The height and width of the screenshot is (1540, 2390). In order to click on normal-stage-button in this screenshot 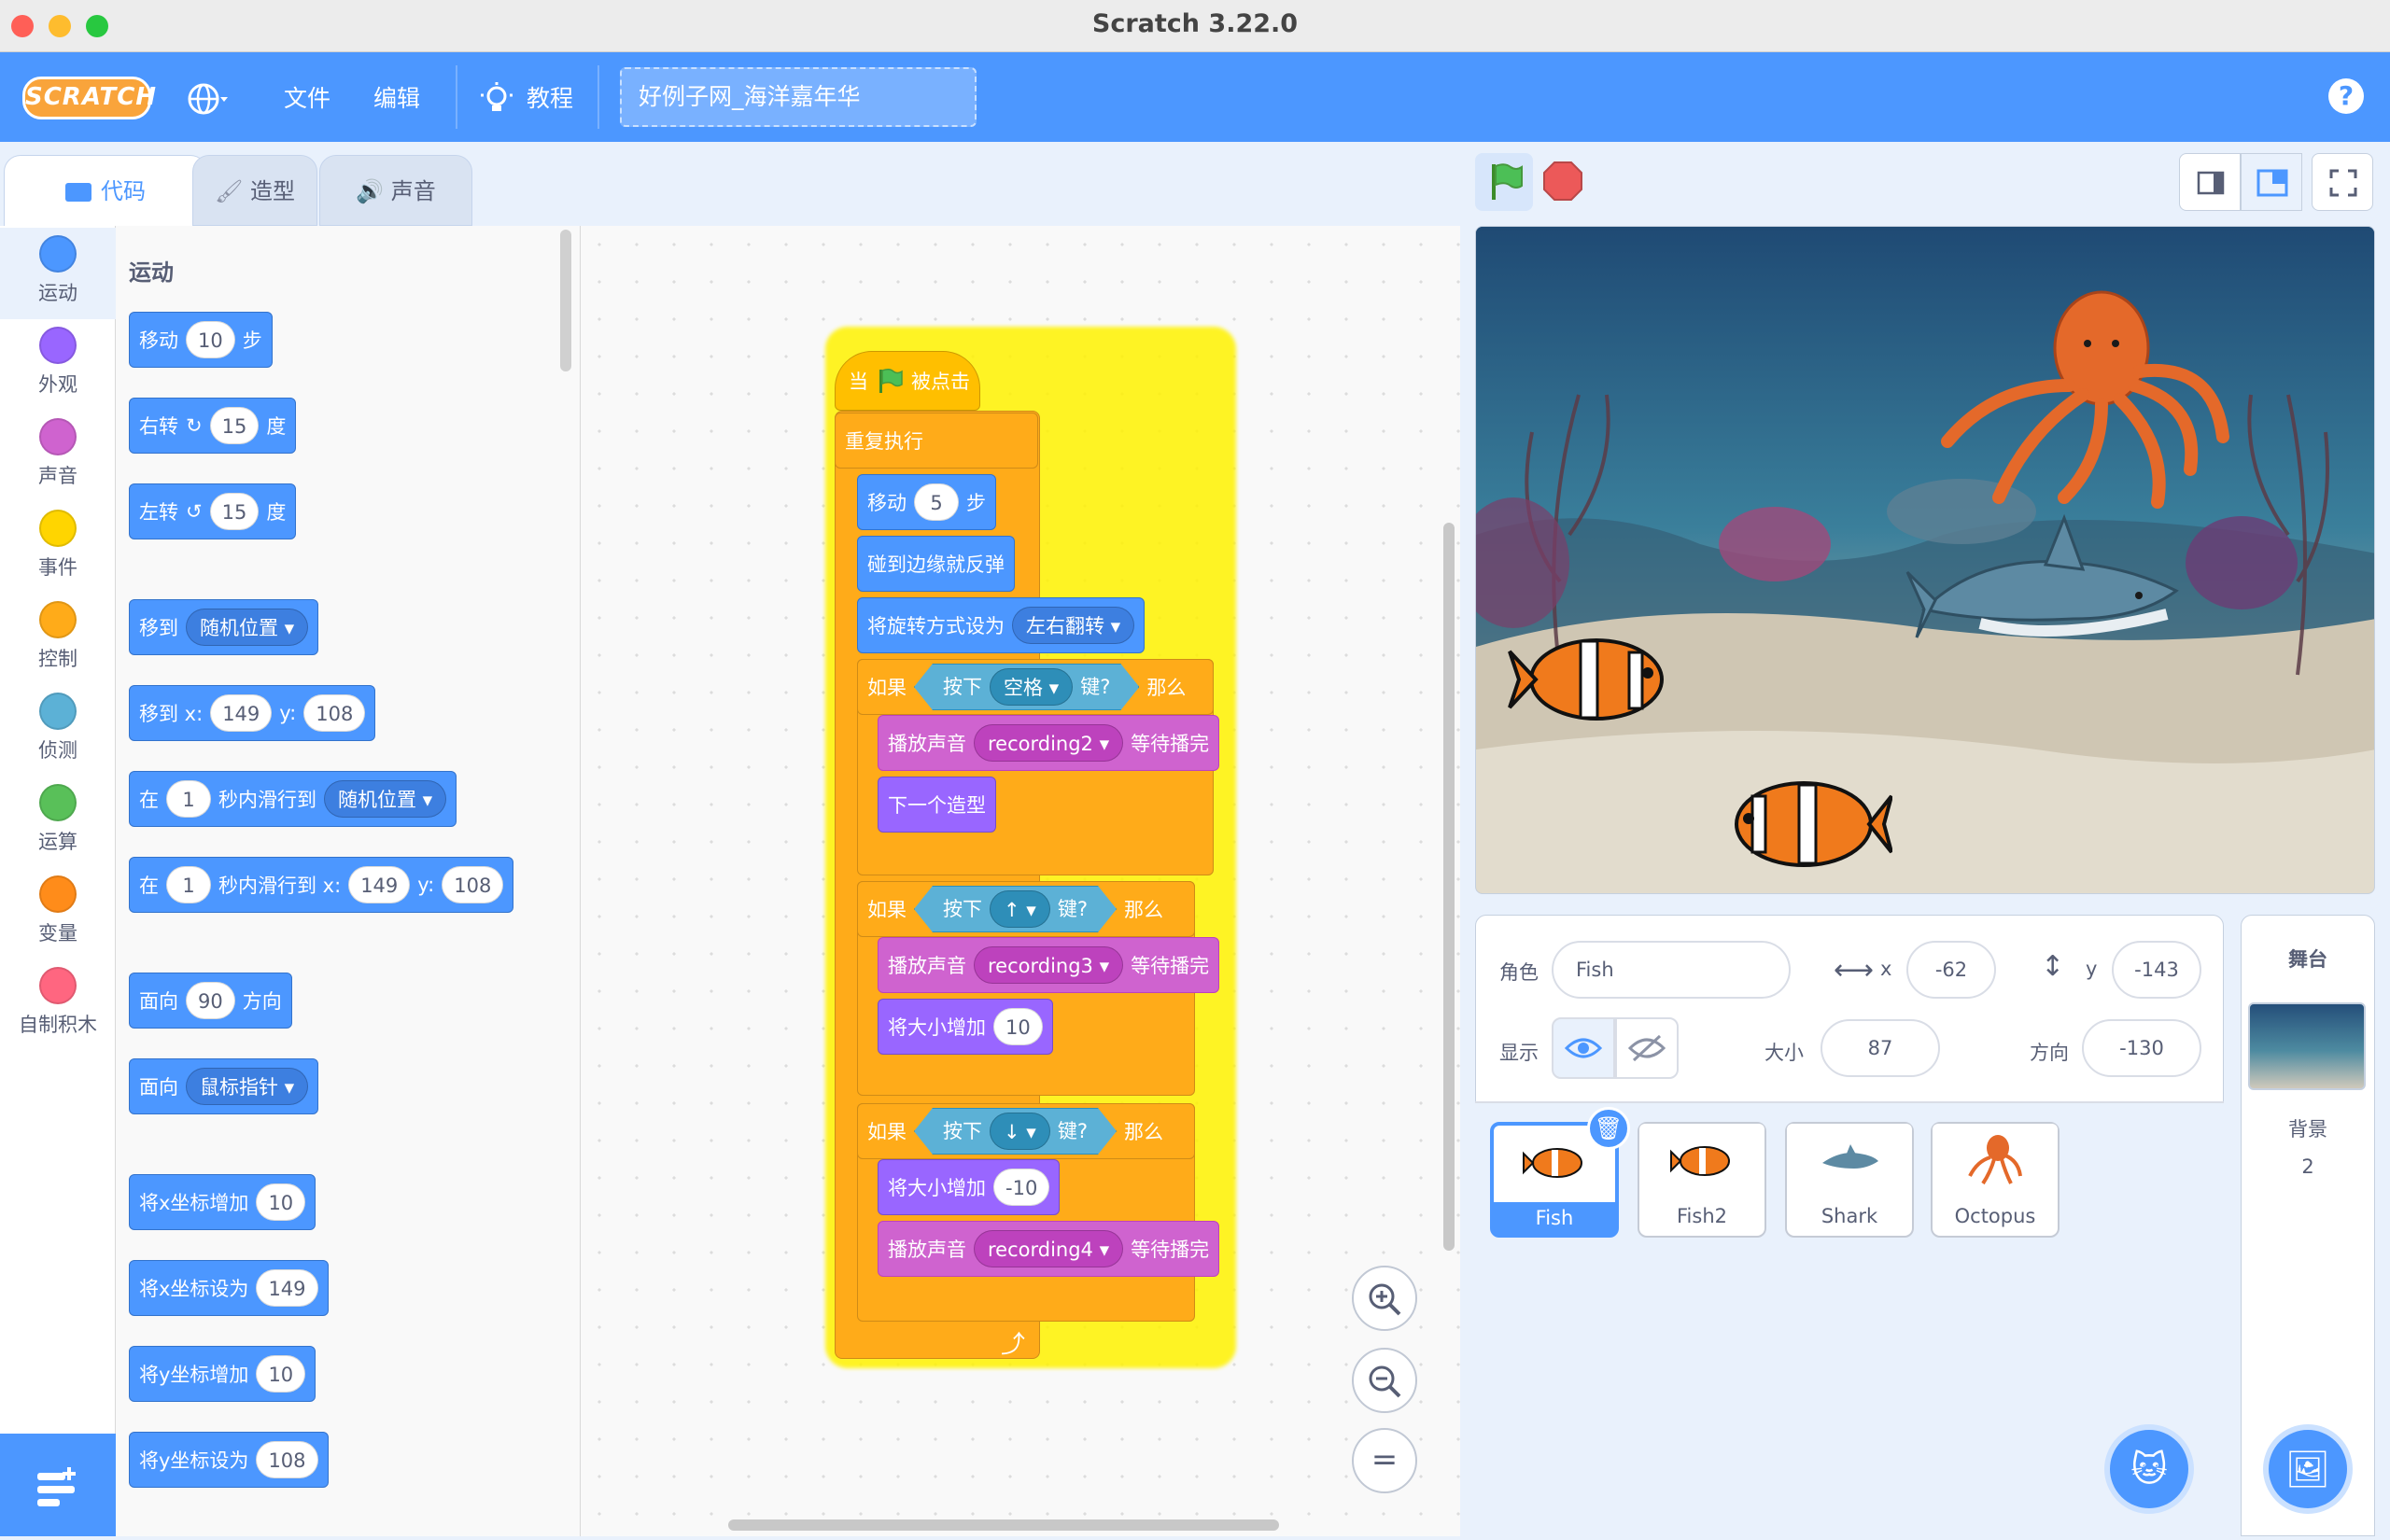, I will do `click(2271, 182)`.